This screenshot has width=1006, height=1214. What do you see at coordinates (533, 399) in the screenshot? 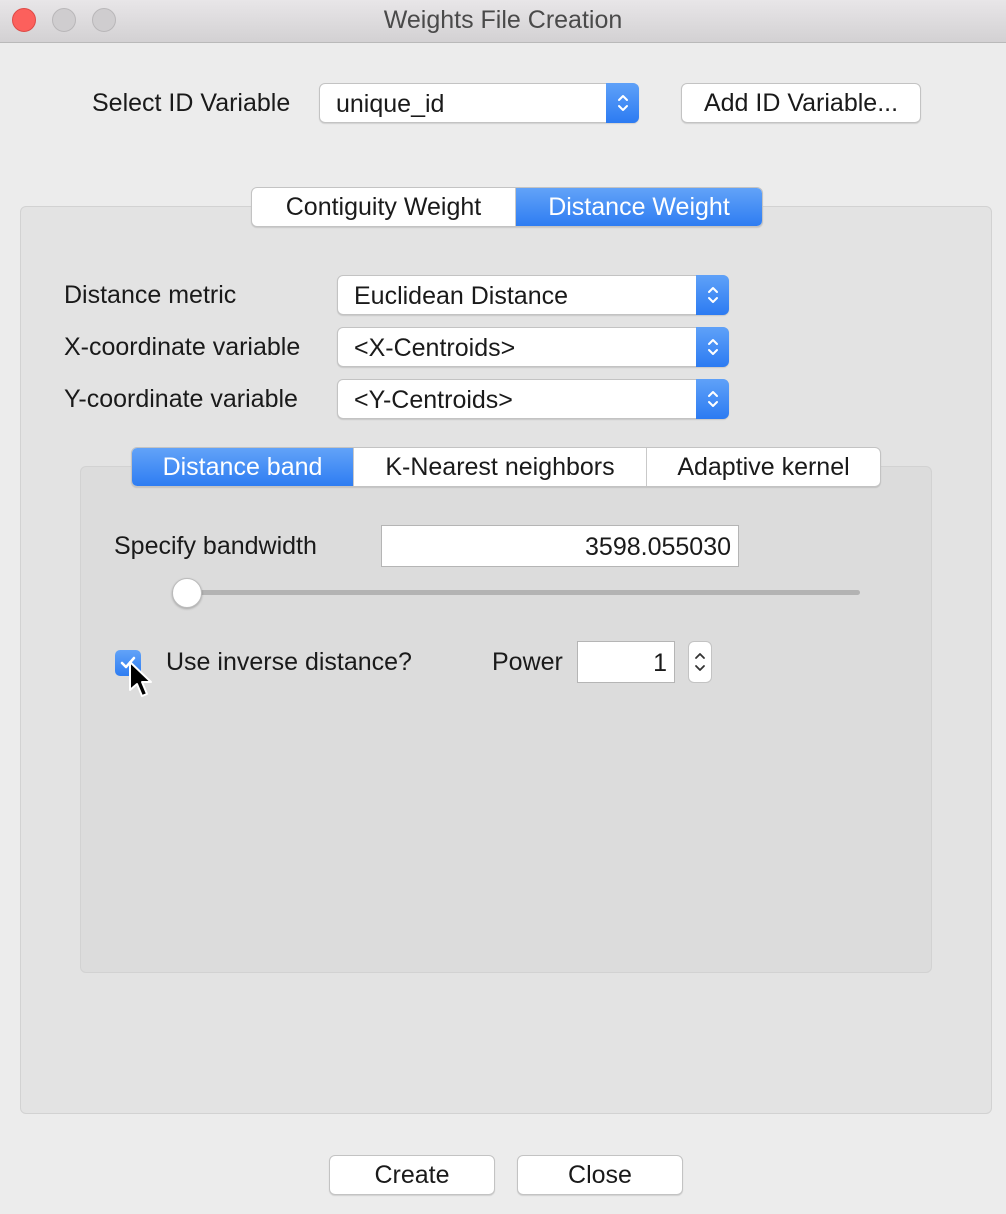
I see `y-coordinate-select: <Y-Centroids>` at bounding box center [533, 399].